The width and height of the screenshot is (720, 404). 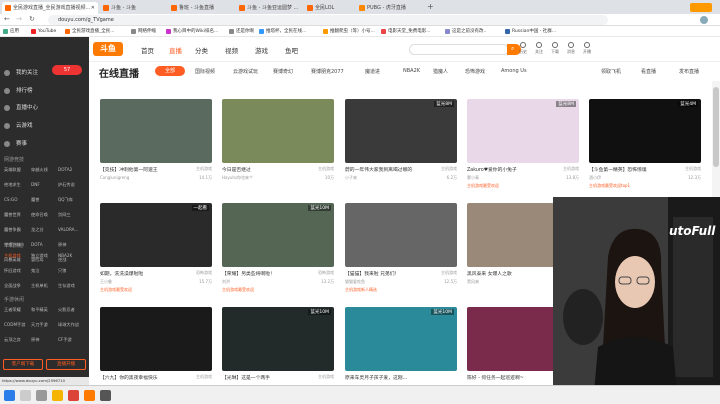 What do you see at coordinates (523, 48) in the screenshot?
I see `history-button: 历史` at bounding box center [523, 48].